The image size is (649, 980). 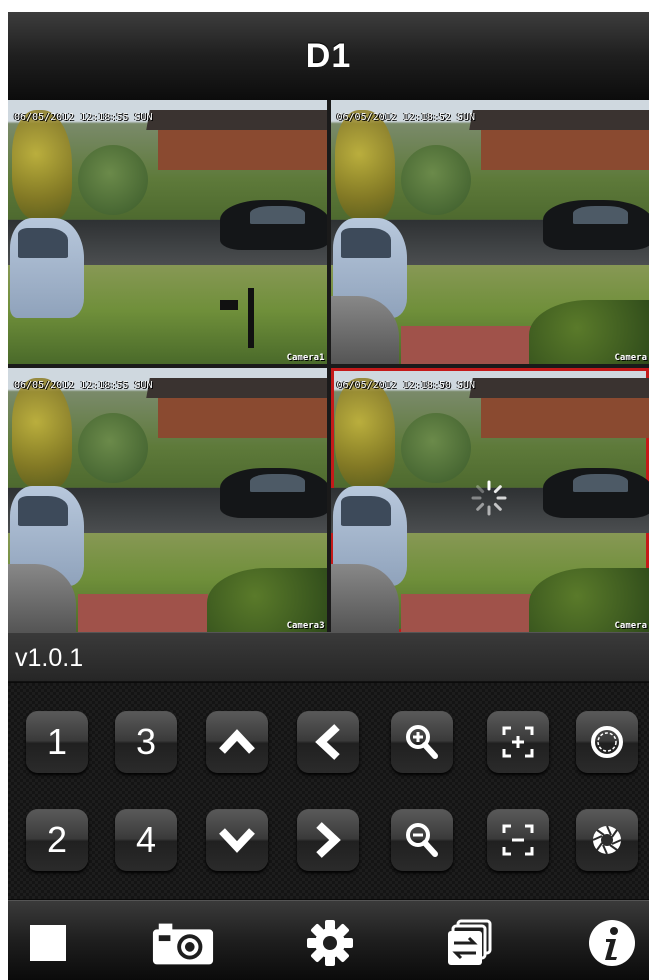 I want to click on pan-left-button, so click(x=328, y=742).